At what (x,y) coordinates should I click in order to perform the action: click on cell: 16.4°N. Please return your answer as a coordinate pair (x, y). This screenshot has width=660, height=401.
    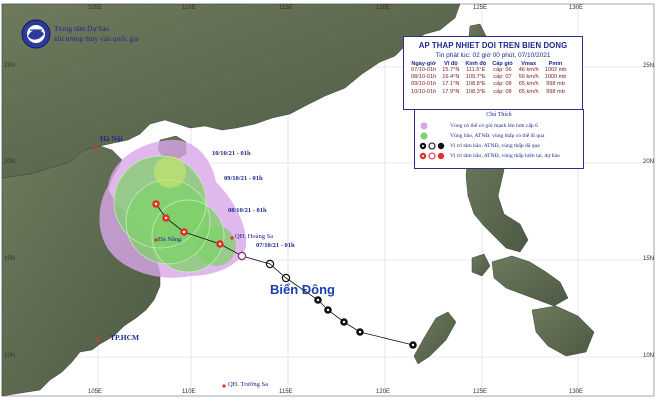
    Looking at the image, I should click on (451, 77).